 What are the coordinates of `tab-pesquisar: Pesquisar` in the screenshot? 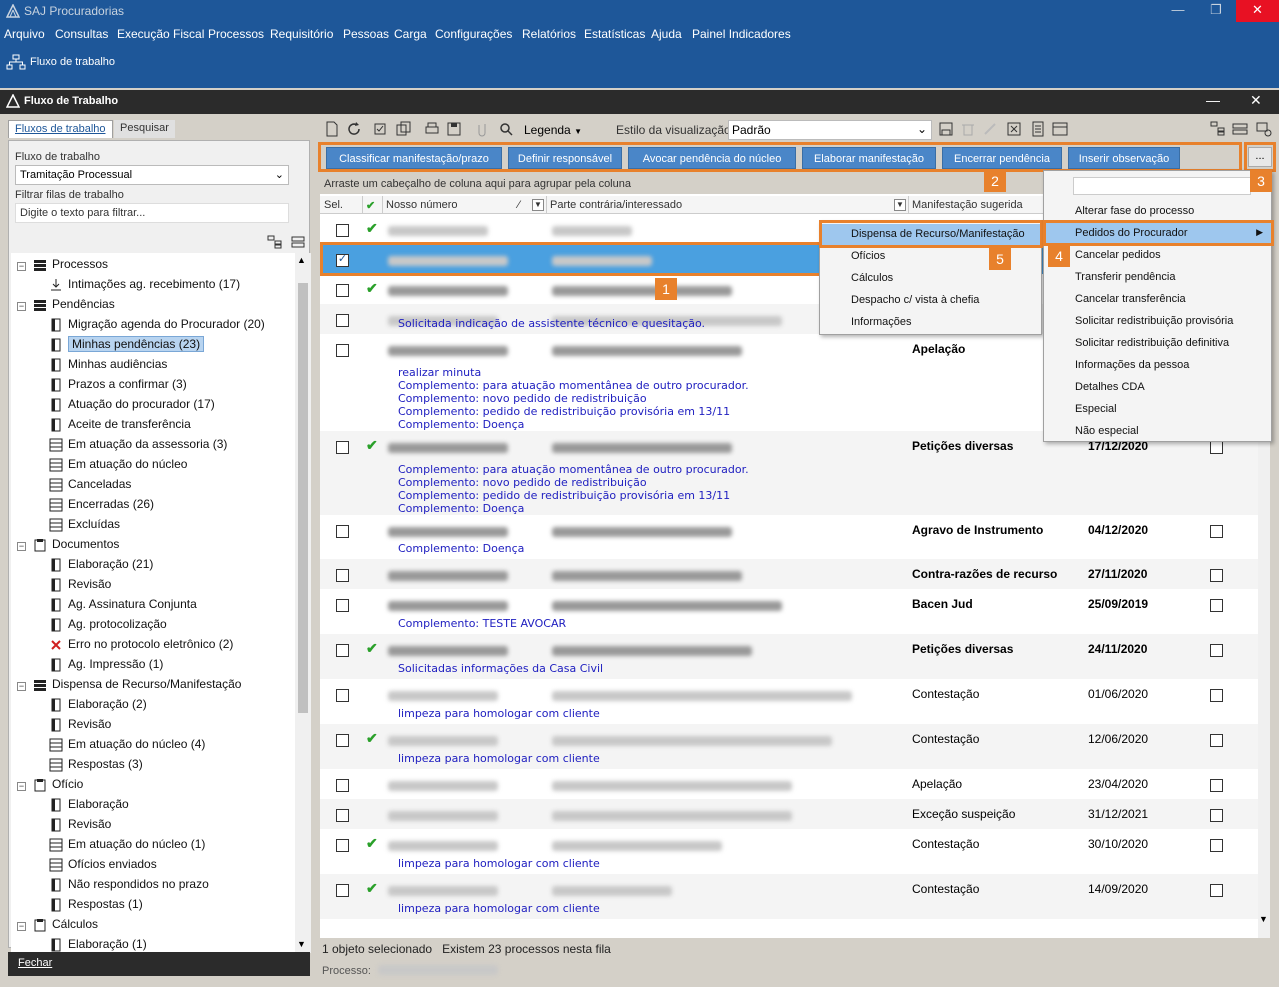 It's located at (144, 129).